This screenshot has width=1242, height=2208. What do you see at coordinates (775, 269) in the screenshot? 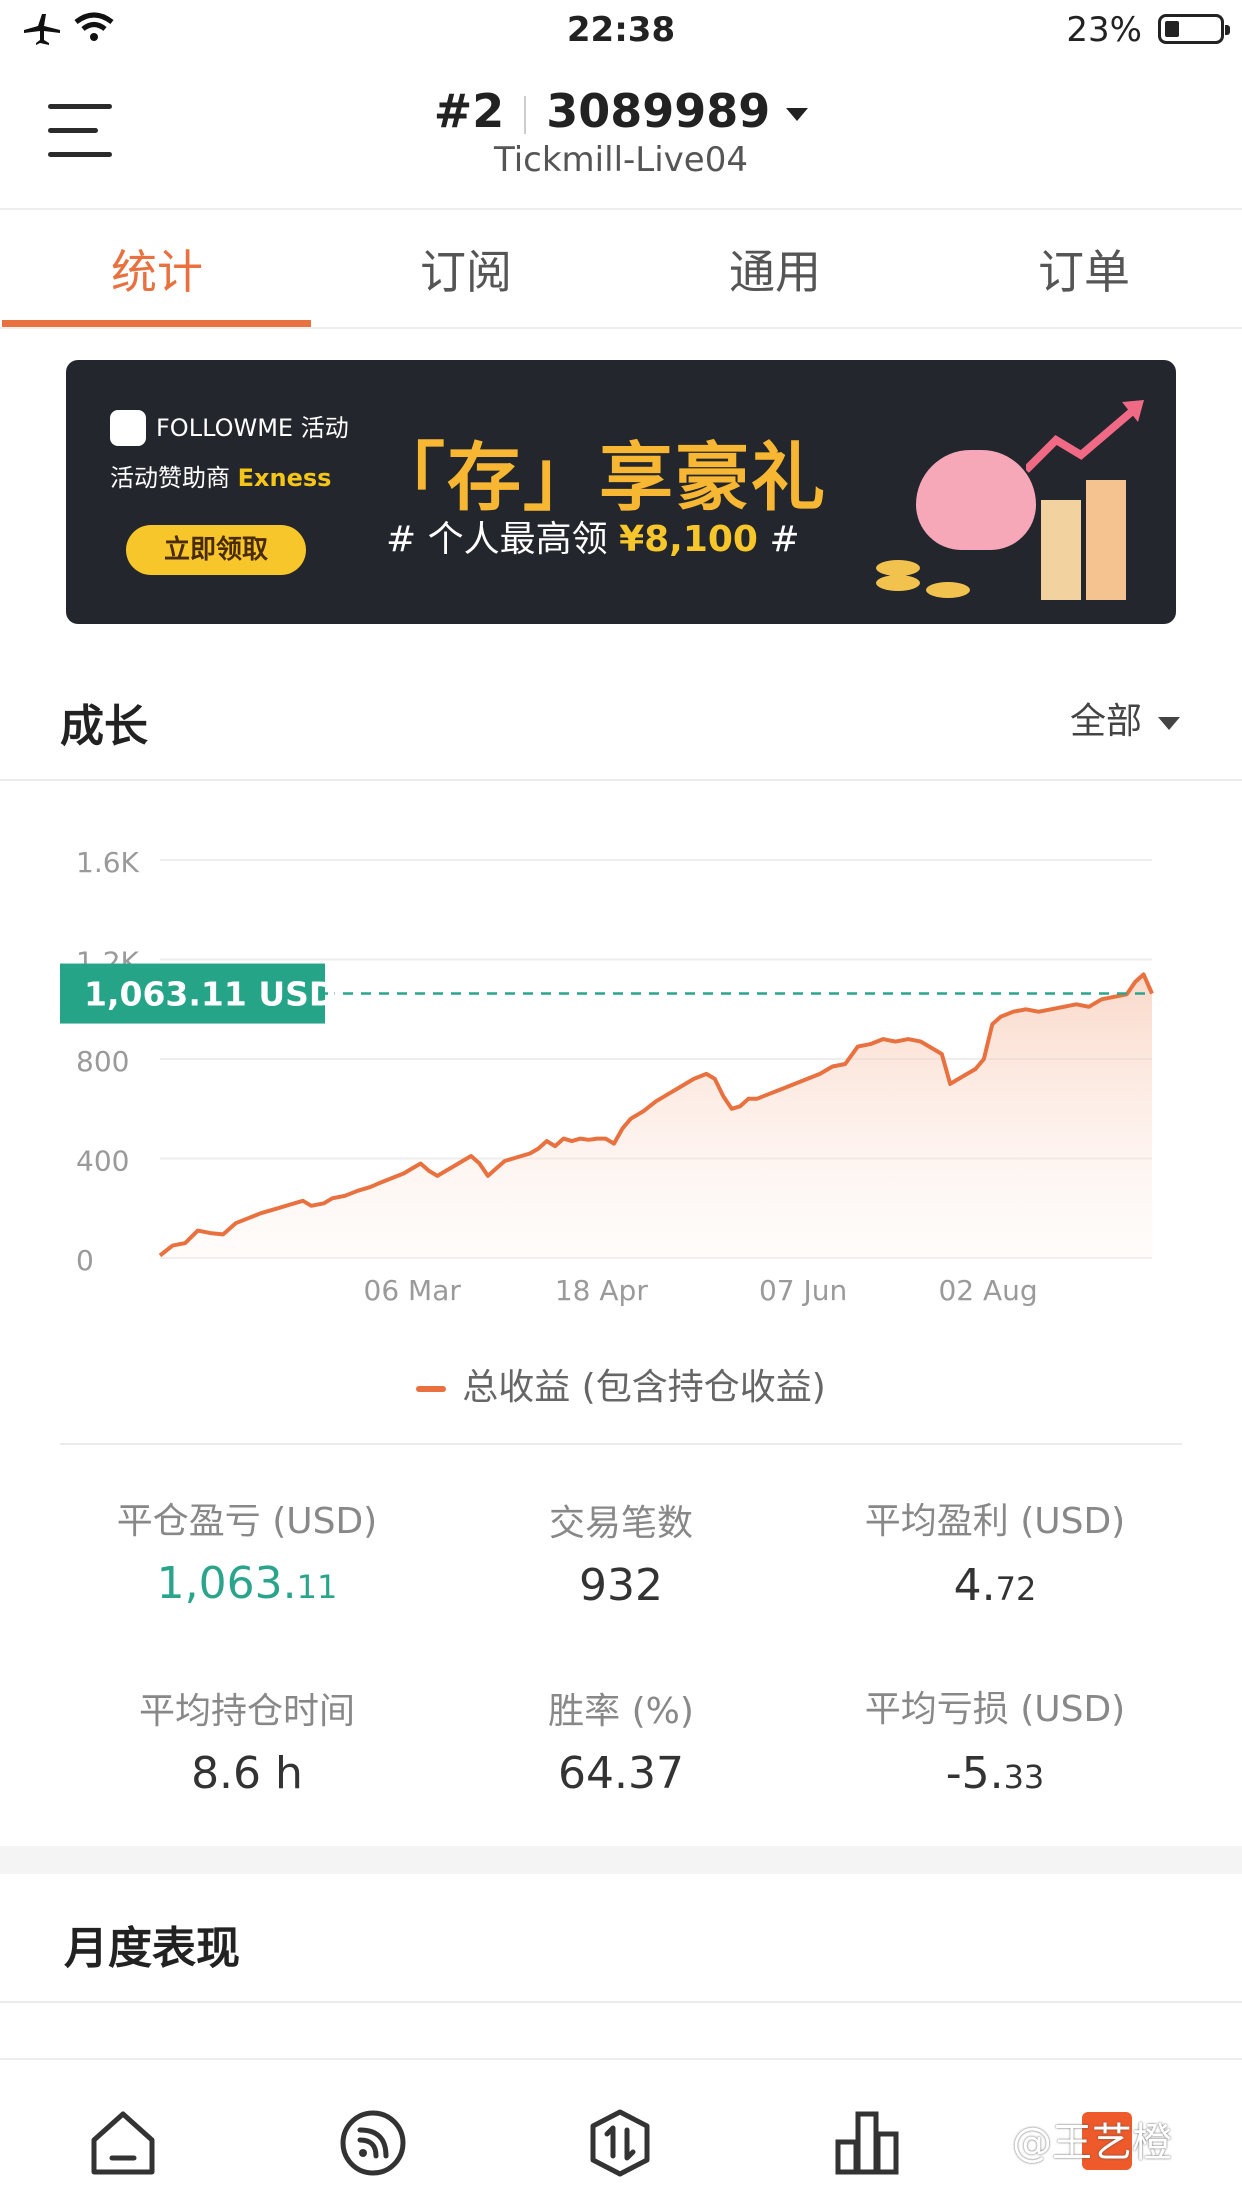
I see `tab-general: 通用` at bounding box center [775, 269].